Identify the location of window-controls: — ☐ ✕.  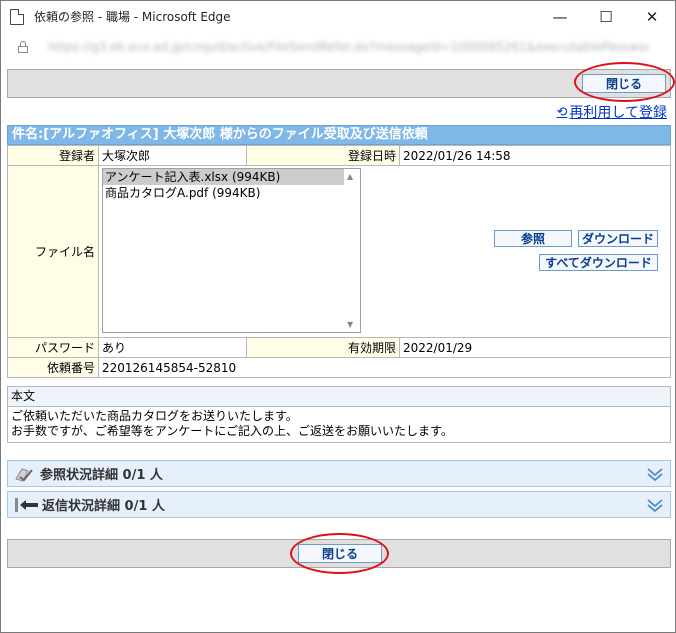
(606, 16).